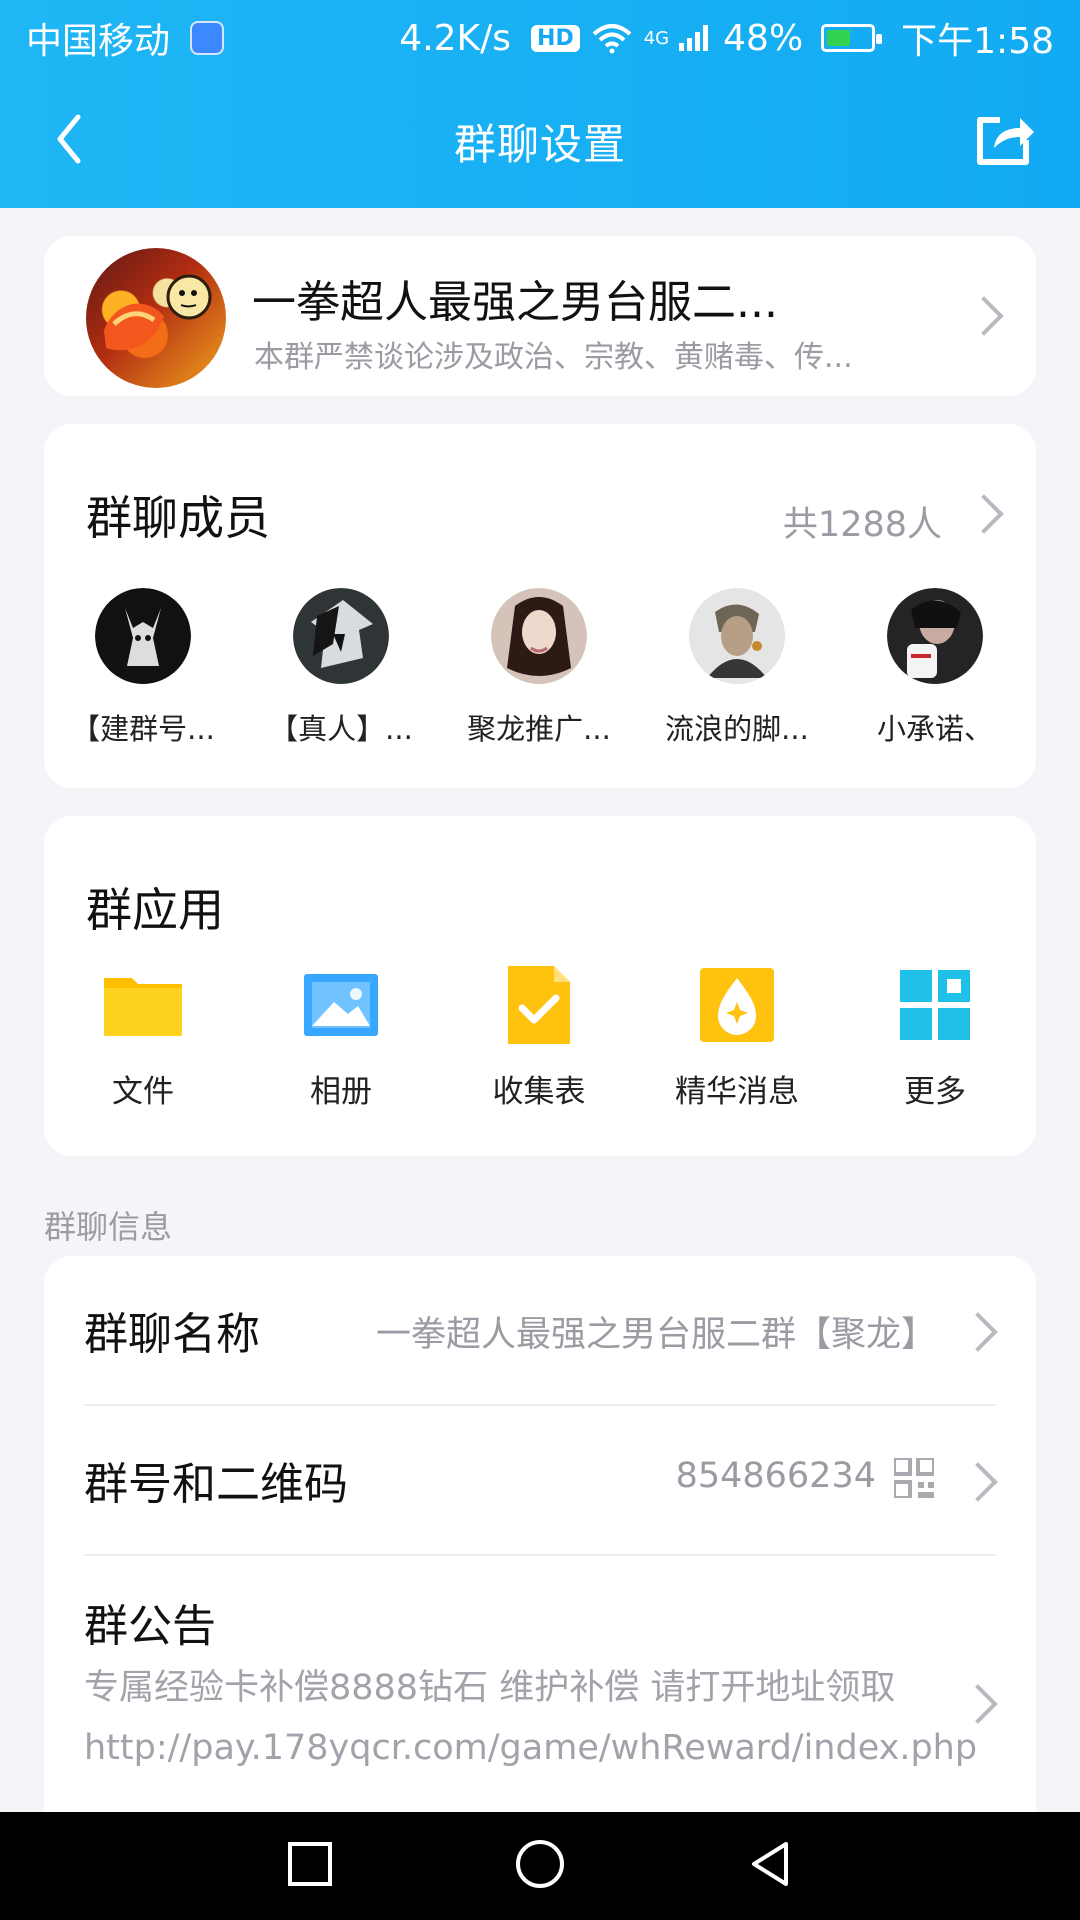  I want to click on home-button, so click(540, 1866).